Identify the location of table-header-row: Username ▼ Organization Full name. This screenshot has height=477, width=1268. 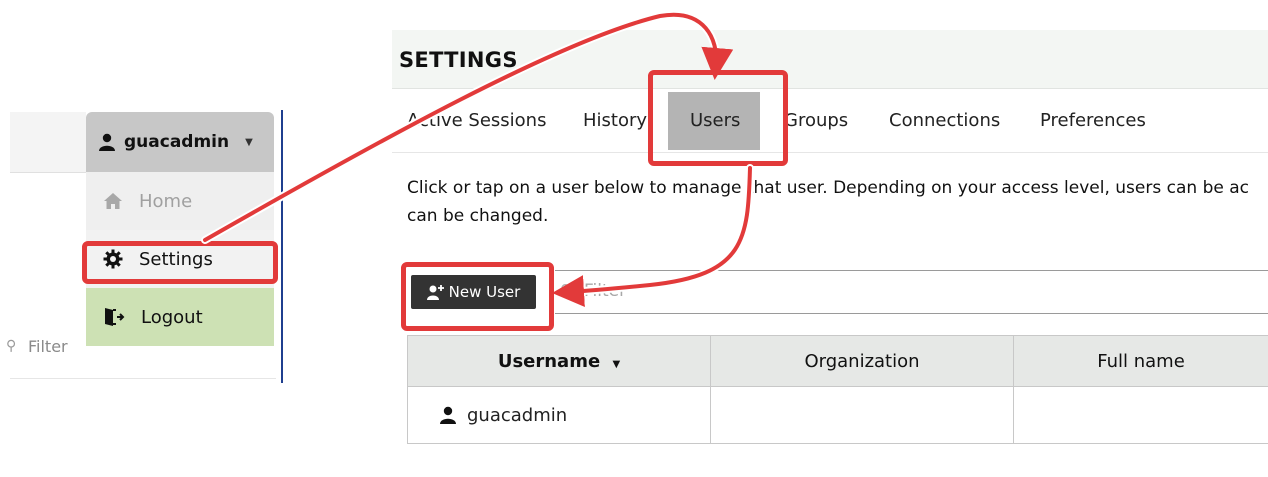
(837, 361).